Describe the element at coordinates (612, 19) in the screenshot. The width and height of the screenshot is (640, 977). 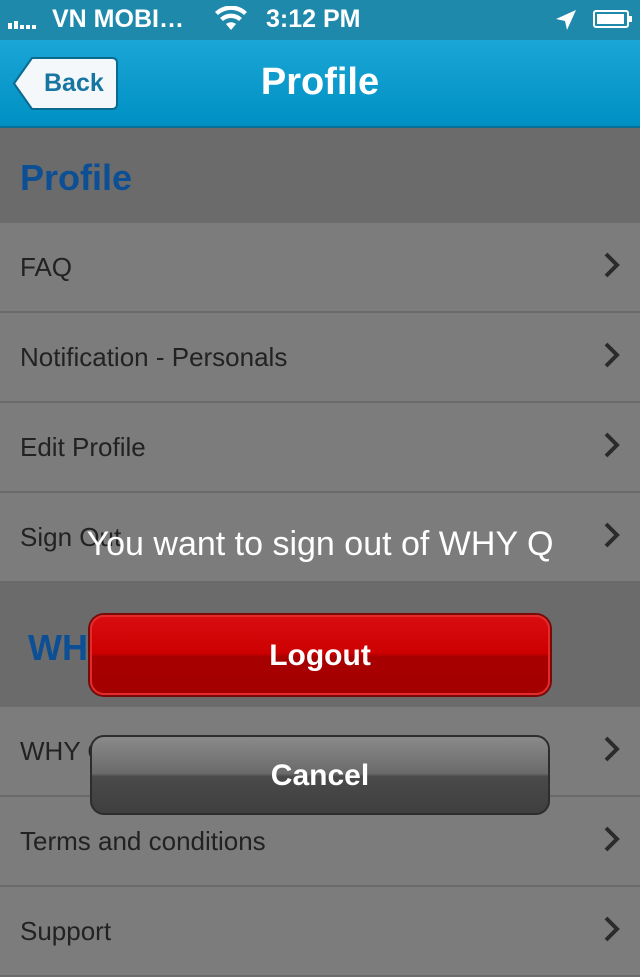
I see `battery-icon` at that location.